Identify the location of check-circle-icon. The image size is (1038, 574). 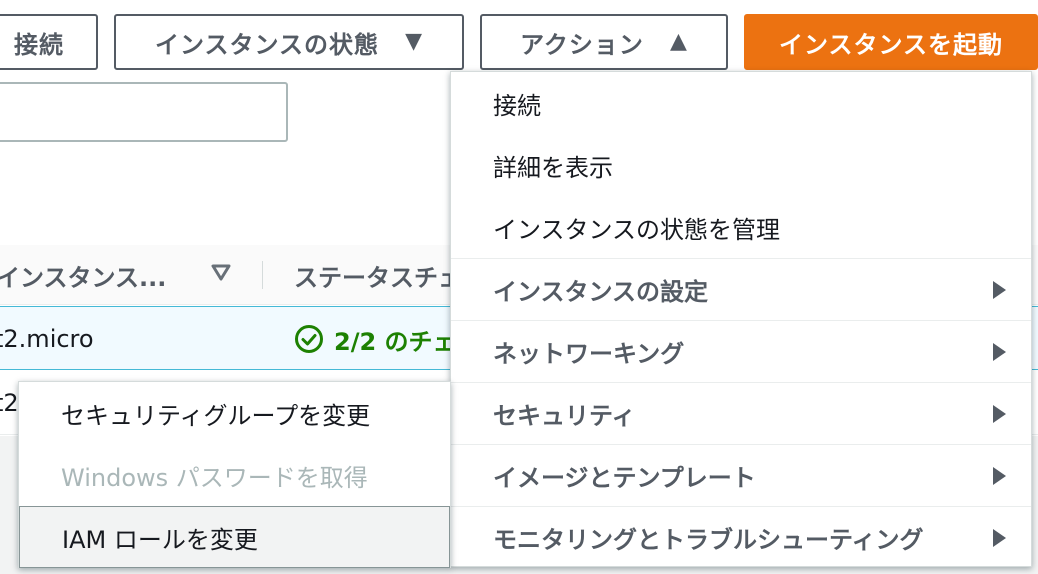
(309, 339).